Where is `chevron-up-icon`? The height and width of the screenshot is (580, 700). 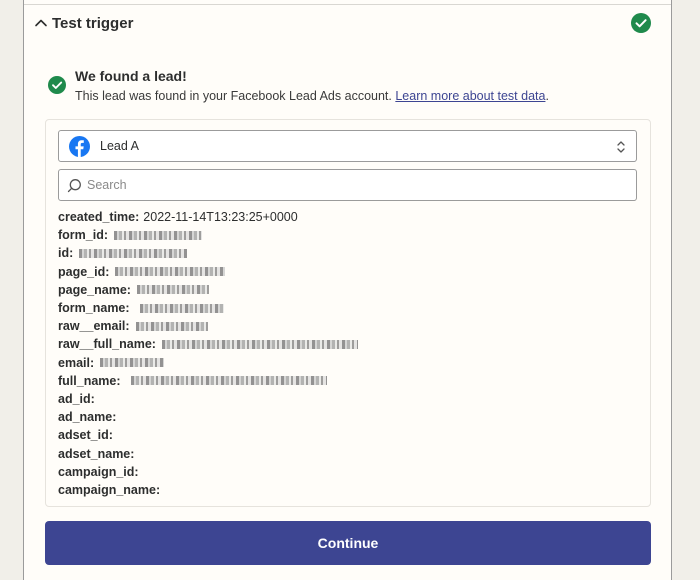 chevron-up-icon is located at coordinates (41, 23).